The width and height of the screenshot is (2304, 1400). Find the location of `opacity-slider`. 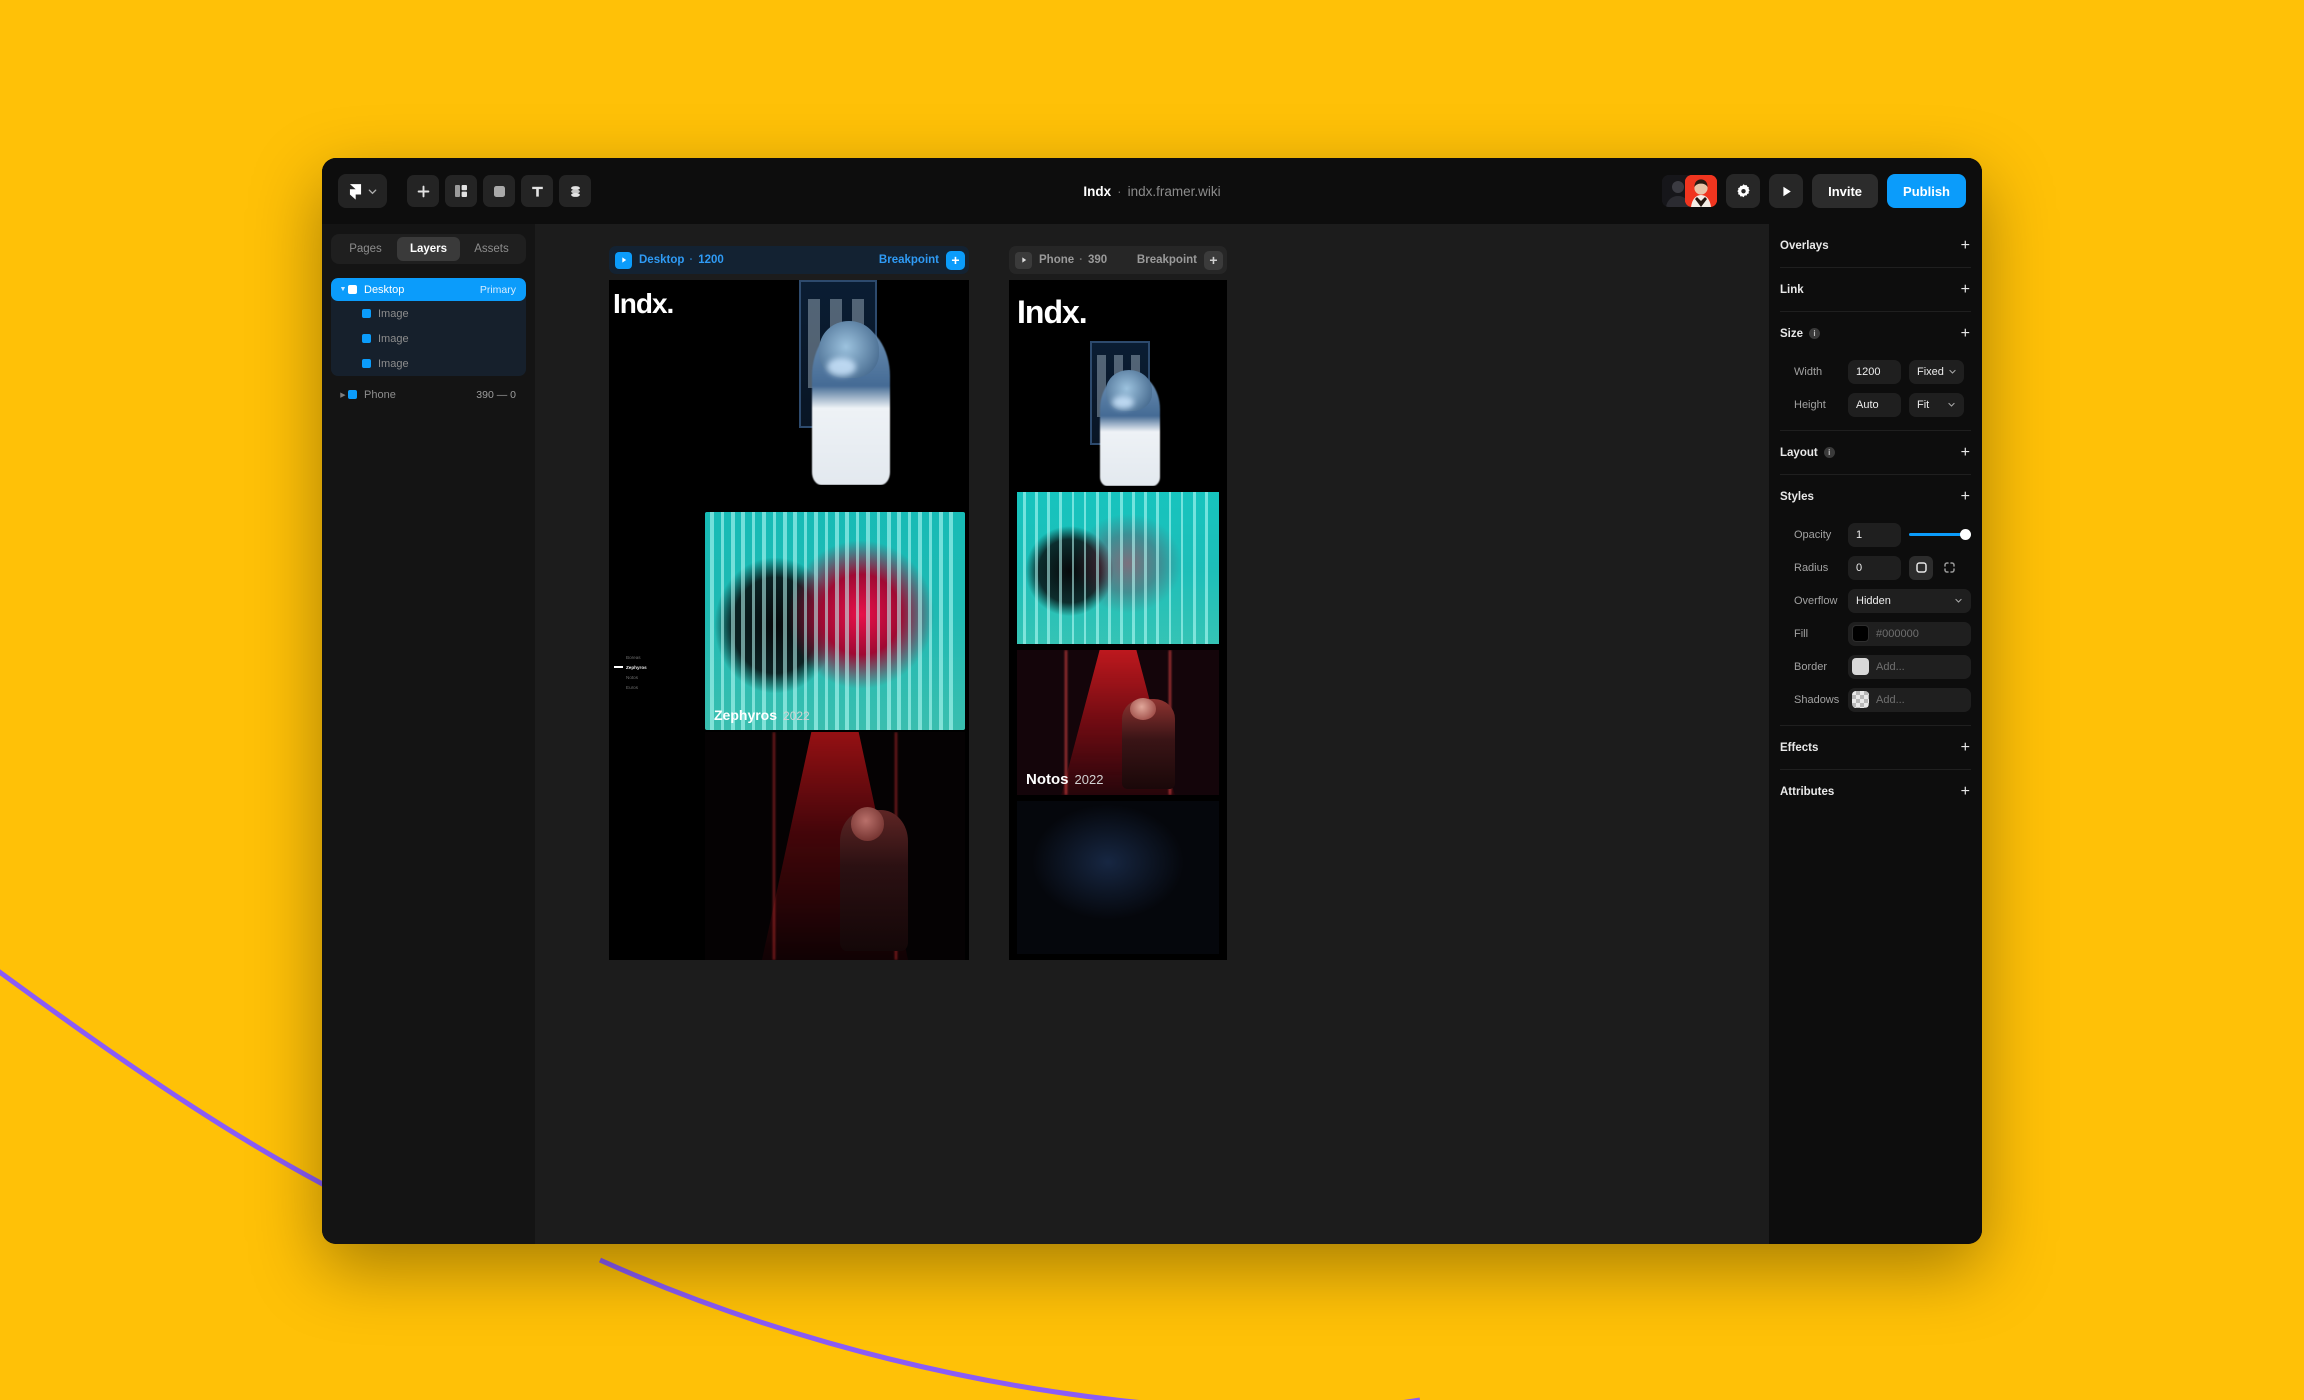

opacity-slider is located at coordinates (1940, 535).